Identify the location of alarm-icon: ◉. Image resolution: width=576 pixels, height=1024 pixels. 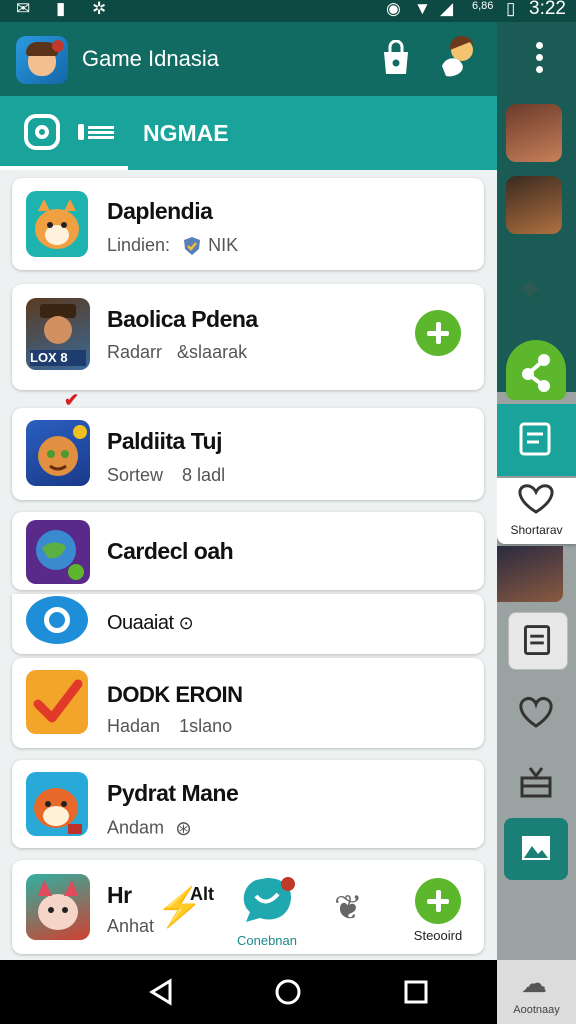
(393, 9).